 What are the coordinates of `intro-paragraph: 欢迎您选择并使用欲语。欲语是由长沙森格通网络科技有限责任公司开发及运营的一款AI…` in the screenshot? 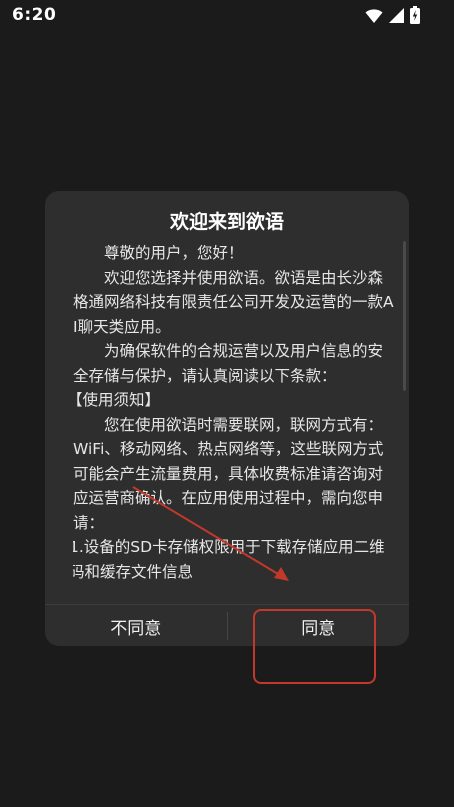 It's located at (233, 302).